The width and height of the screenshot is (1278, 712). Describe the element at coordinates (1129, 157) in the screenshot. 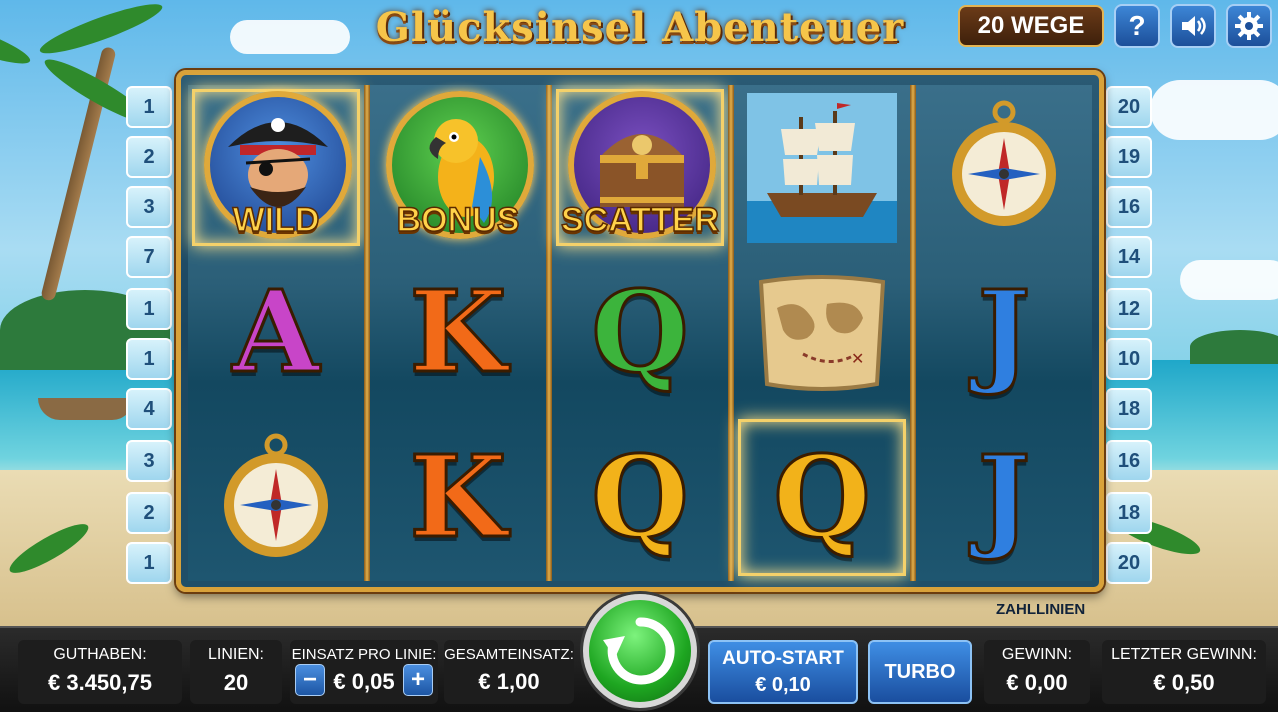

I see `payline-indicator: 19` at that location.